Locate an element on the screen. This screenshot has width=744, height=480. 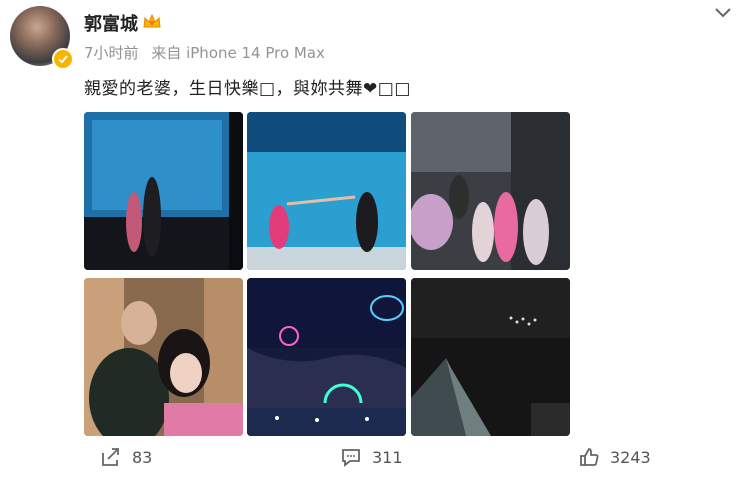
author-name: 郭富城 is located at coordinates (111, 23).